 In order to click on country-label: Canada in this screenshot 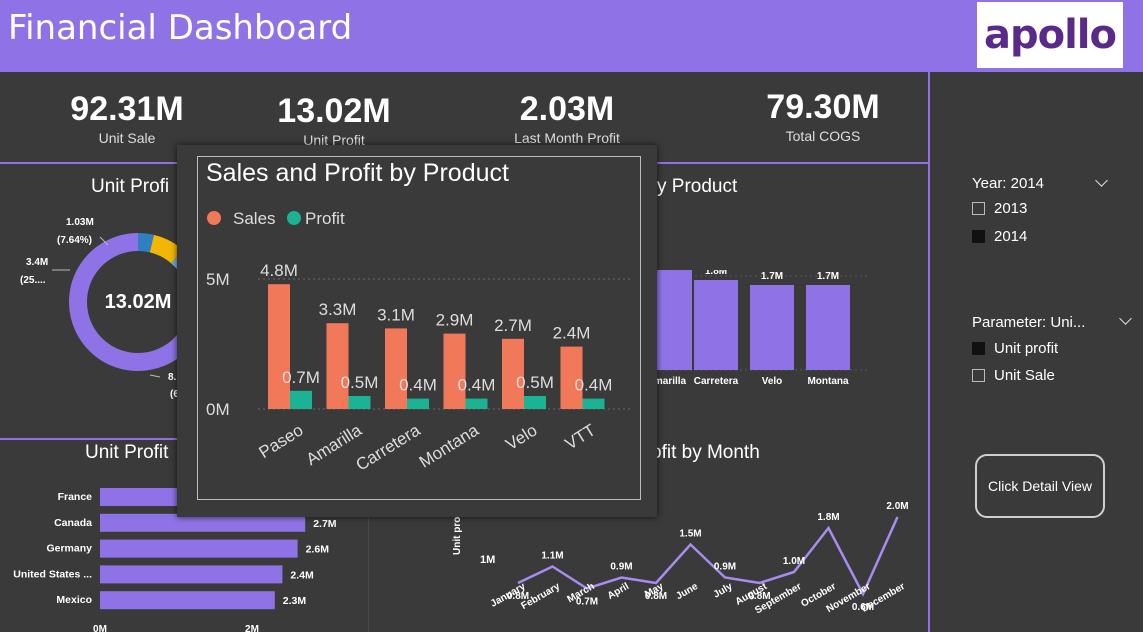, I will do `click(73, 523)`.